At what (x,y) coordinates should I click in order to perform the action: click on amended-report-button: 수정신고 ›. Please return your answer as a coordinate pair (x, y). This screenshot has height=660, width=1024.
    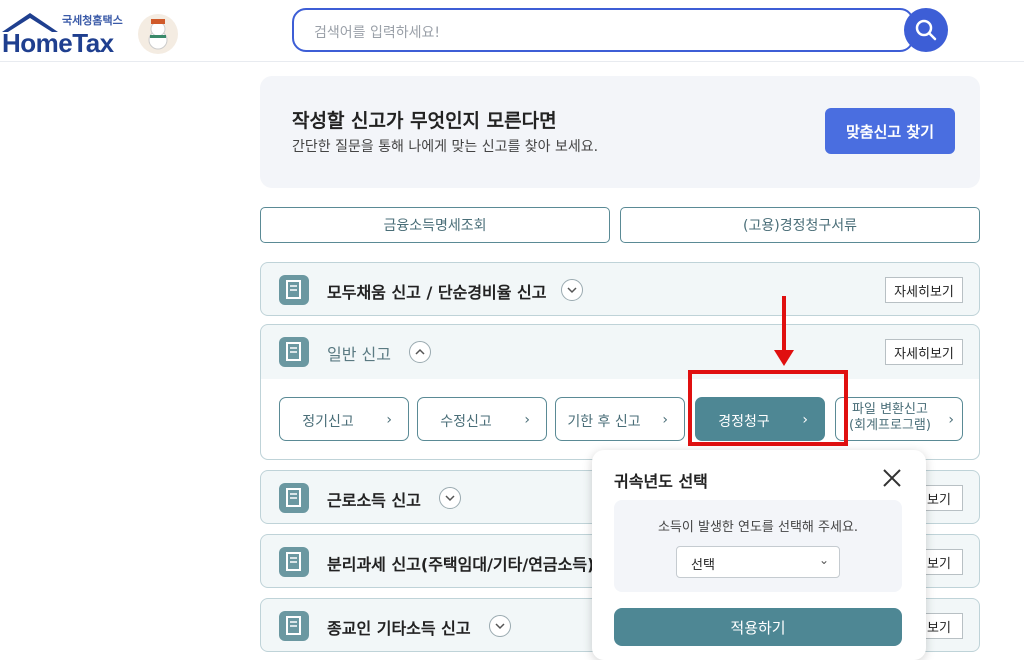
    Looking at the image, I should click on (482, 419).